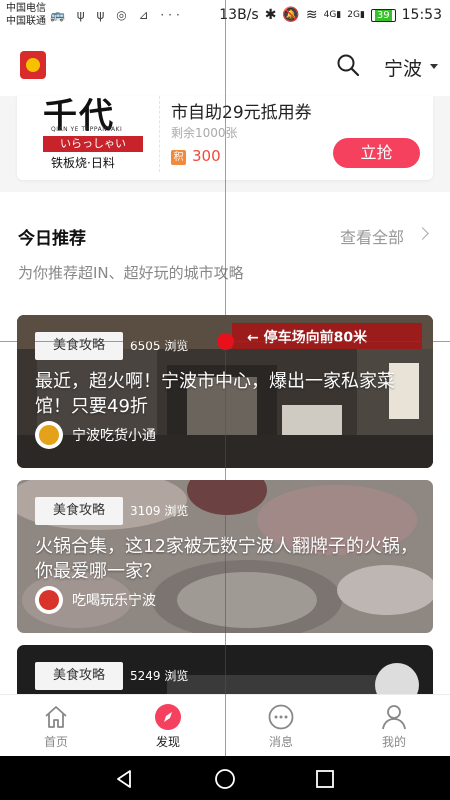 Image resolution: width=450 pixels, height=800 pixels. I want to click on article-title: 最近，超火啊！宁波市中心，爆出一家私家菜馆！只要49折, so click(215, 394).